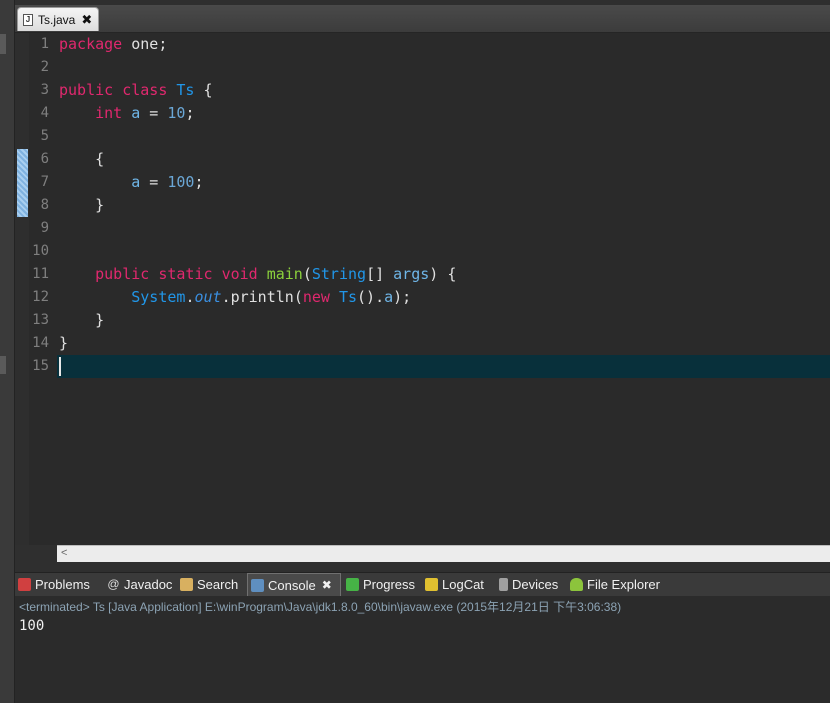 Image resolution: width=830 pixels, height=703 pixels. What do you see at coordinates (22, 289) in the screenshot?
I see `overview-ruler` at bounding box center [22, 289].